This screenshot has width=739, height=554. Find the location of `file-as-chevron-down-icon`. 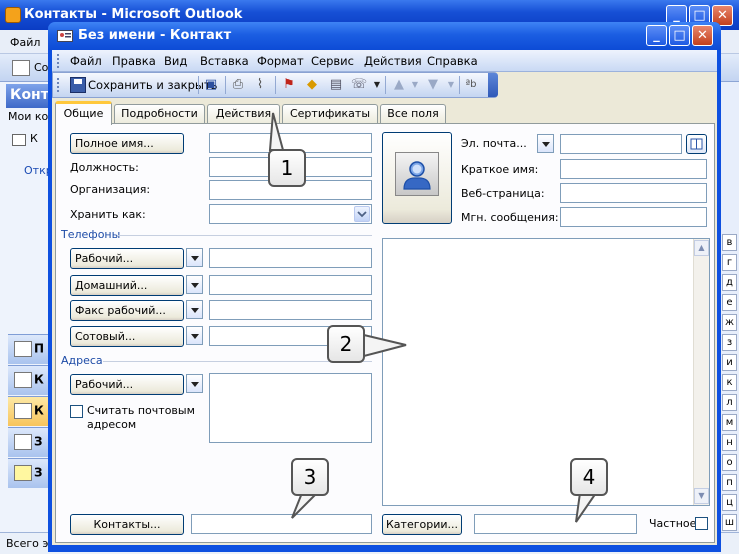

file-as-chevron-down-icon is located at coordinates (362, 214).